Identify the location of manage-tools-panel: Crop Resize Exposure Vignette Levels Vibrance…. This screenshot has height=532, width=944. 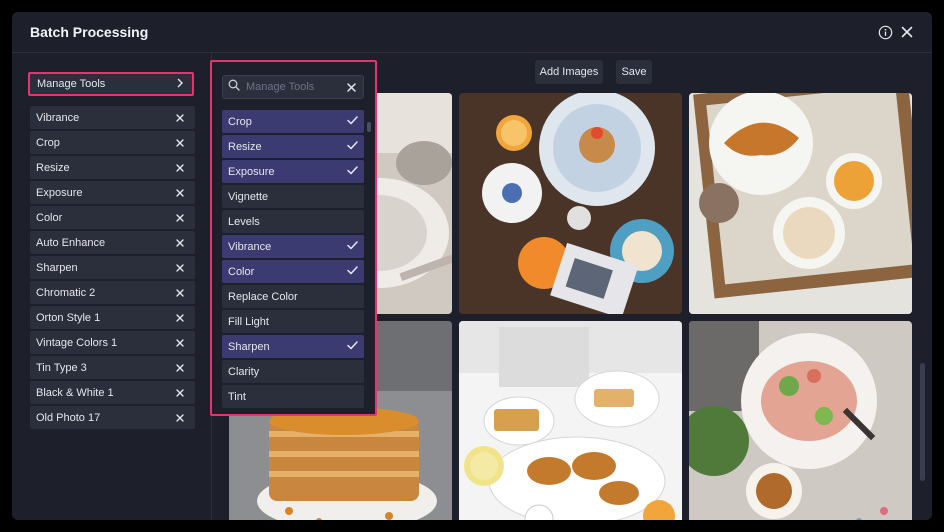
(293, 238).